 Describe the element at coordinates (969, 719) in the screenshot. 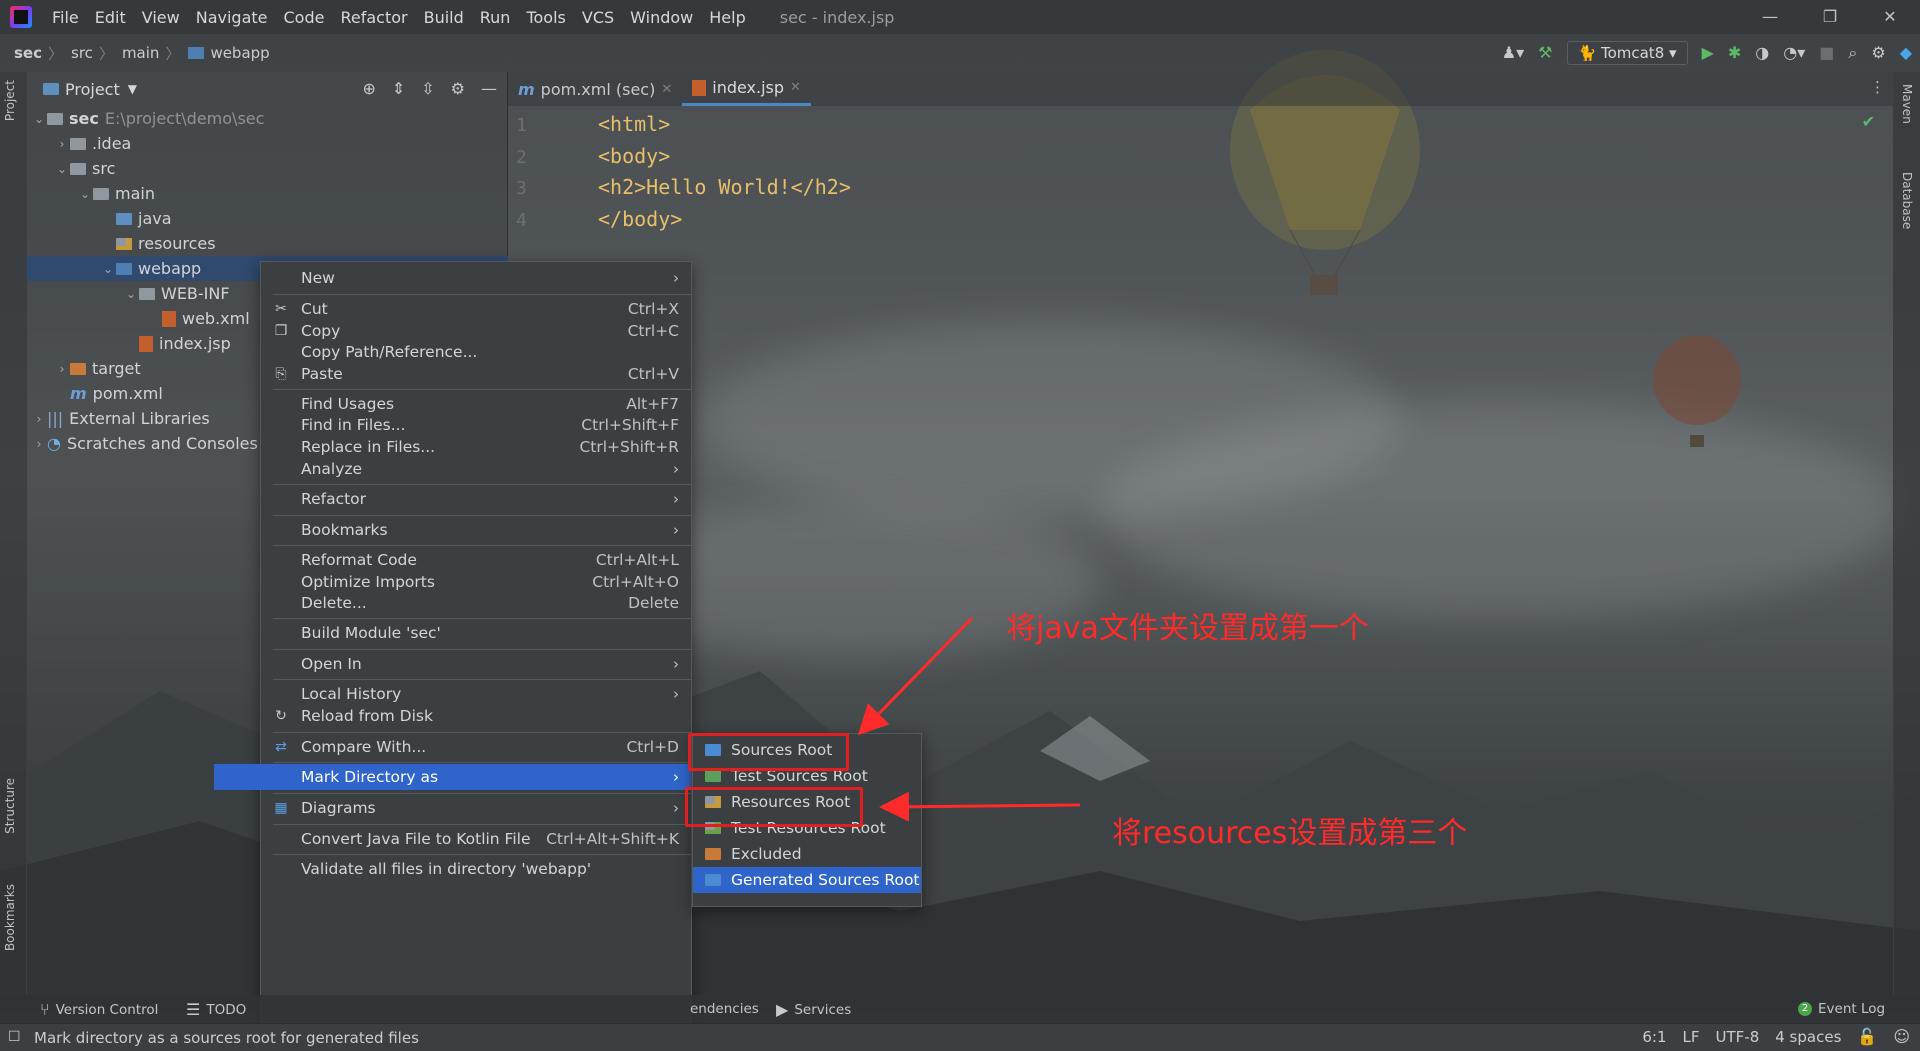

I see `annotation-arrows` at that location.